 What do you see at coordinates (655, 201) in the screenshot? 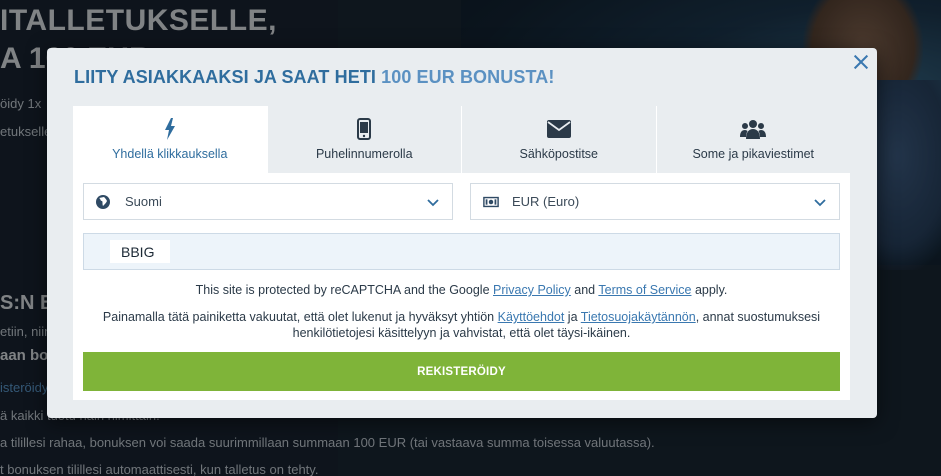
I see `currency-select: EUR (Euro)` at bounding box center [655, 201].